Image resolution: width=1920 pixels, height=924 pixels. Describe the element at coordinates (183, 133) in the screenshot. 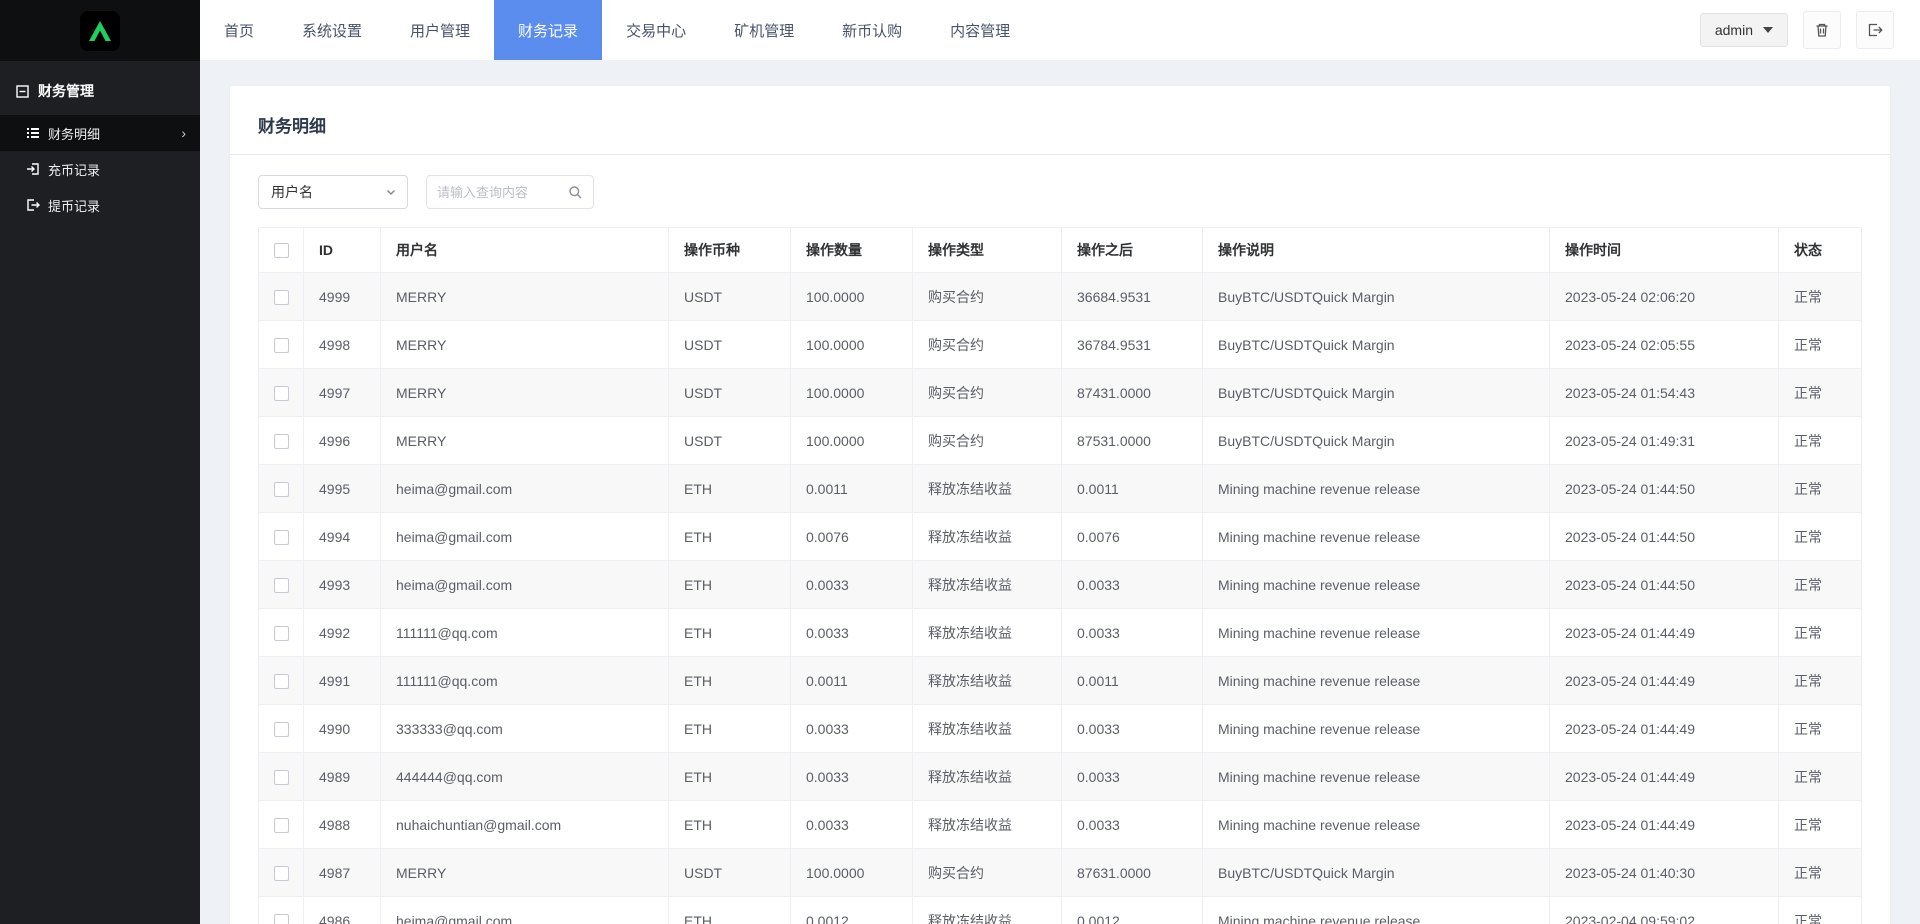

I see `chevron-right-icon: ›` at that location.